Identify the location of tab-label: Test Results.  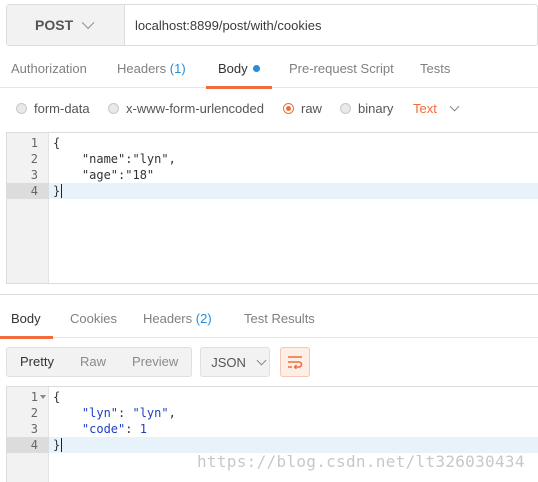
(279, 318).